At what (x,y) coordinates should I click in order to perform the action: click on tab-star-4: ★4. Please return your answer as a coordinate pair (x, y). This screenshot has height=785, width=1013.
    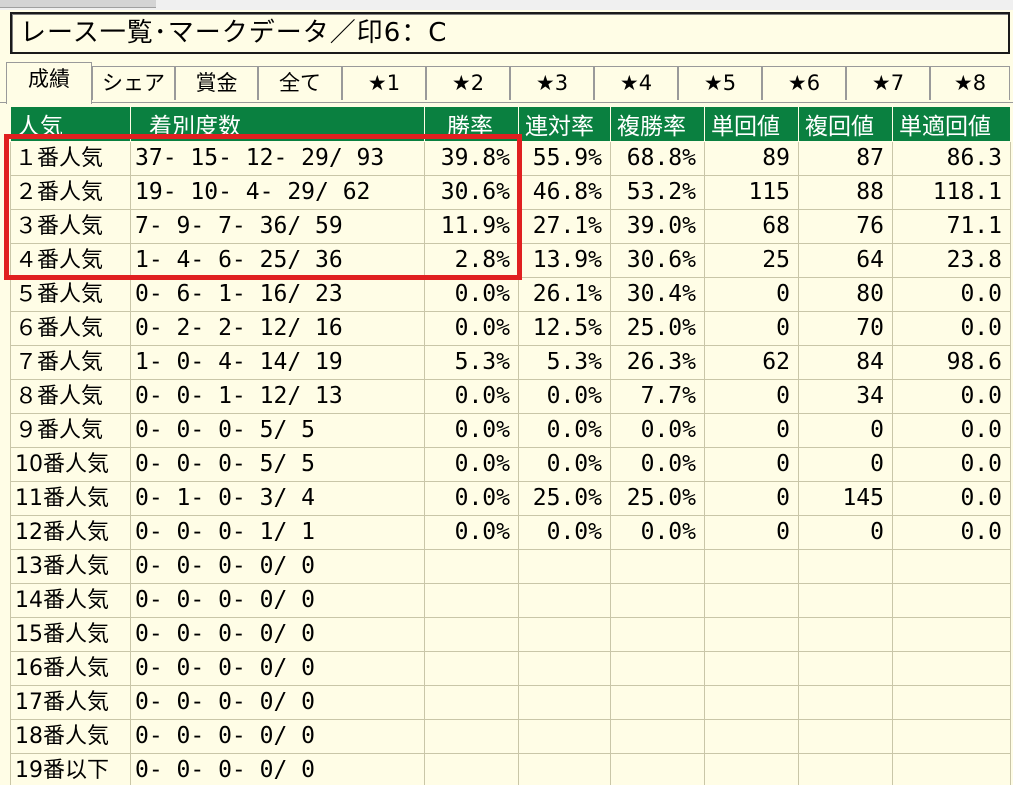
    Looking at the image, I should click on (636, 83).